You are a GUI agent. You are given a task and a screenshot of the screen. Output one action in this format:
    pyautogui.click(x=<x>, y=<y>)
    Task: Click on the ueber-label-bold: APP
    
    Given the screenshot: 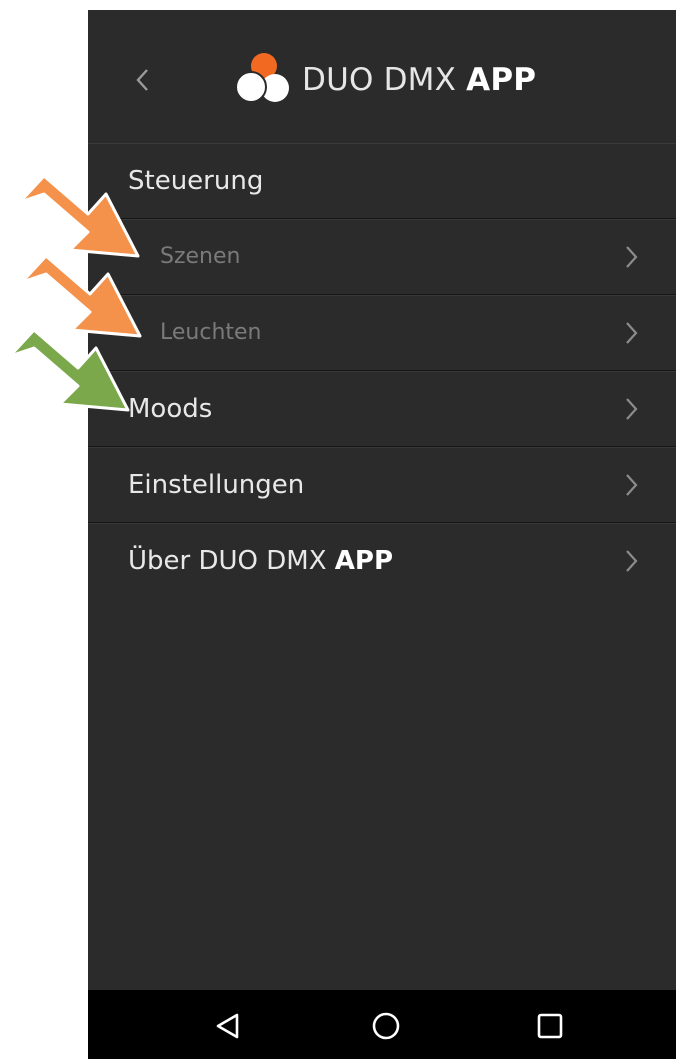 What is the action you would take?
    pyautogui.click(x=364, y=560)
    